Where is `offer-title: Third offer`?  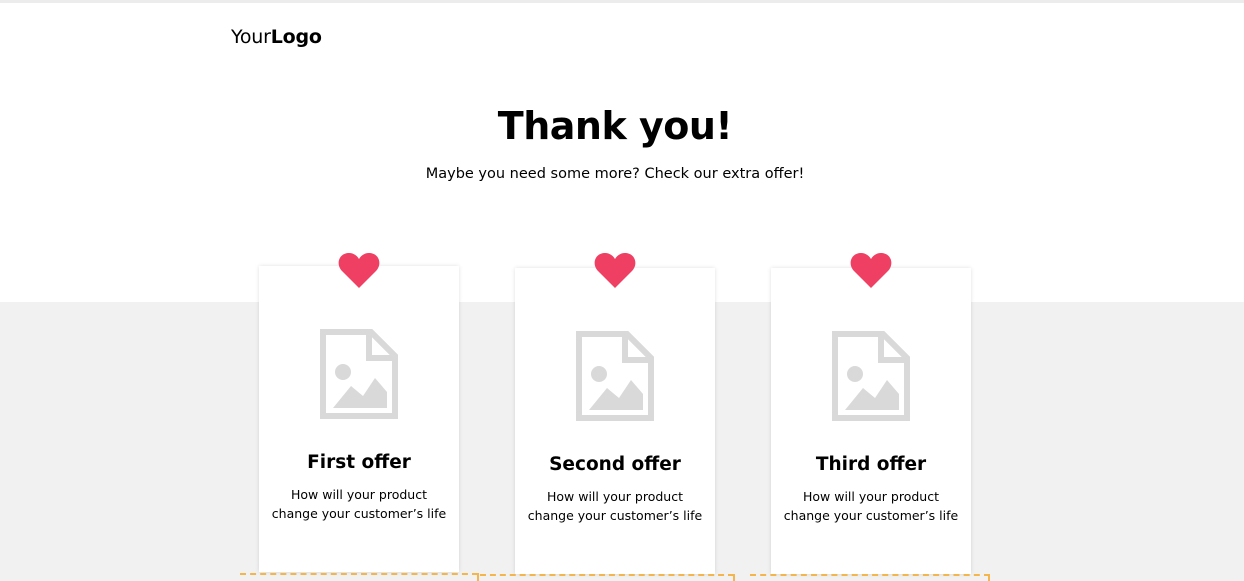 offer-title: Third offer is located at coordinates (871, 464).